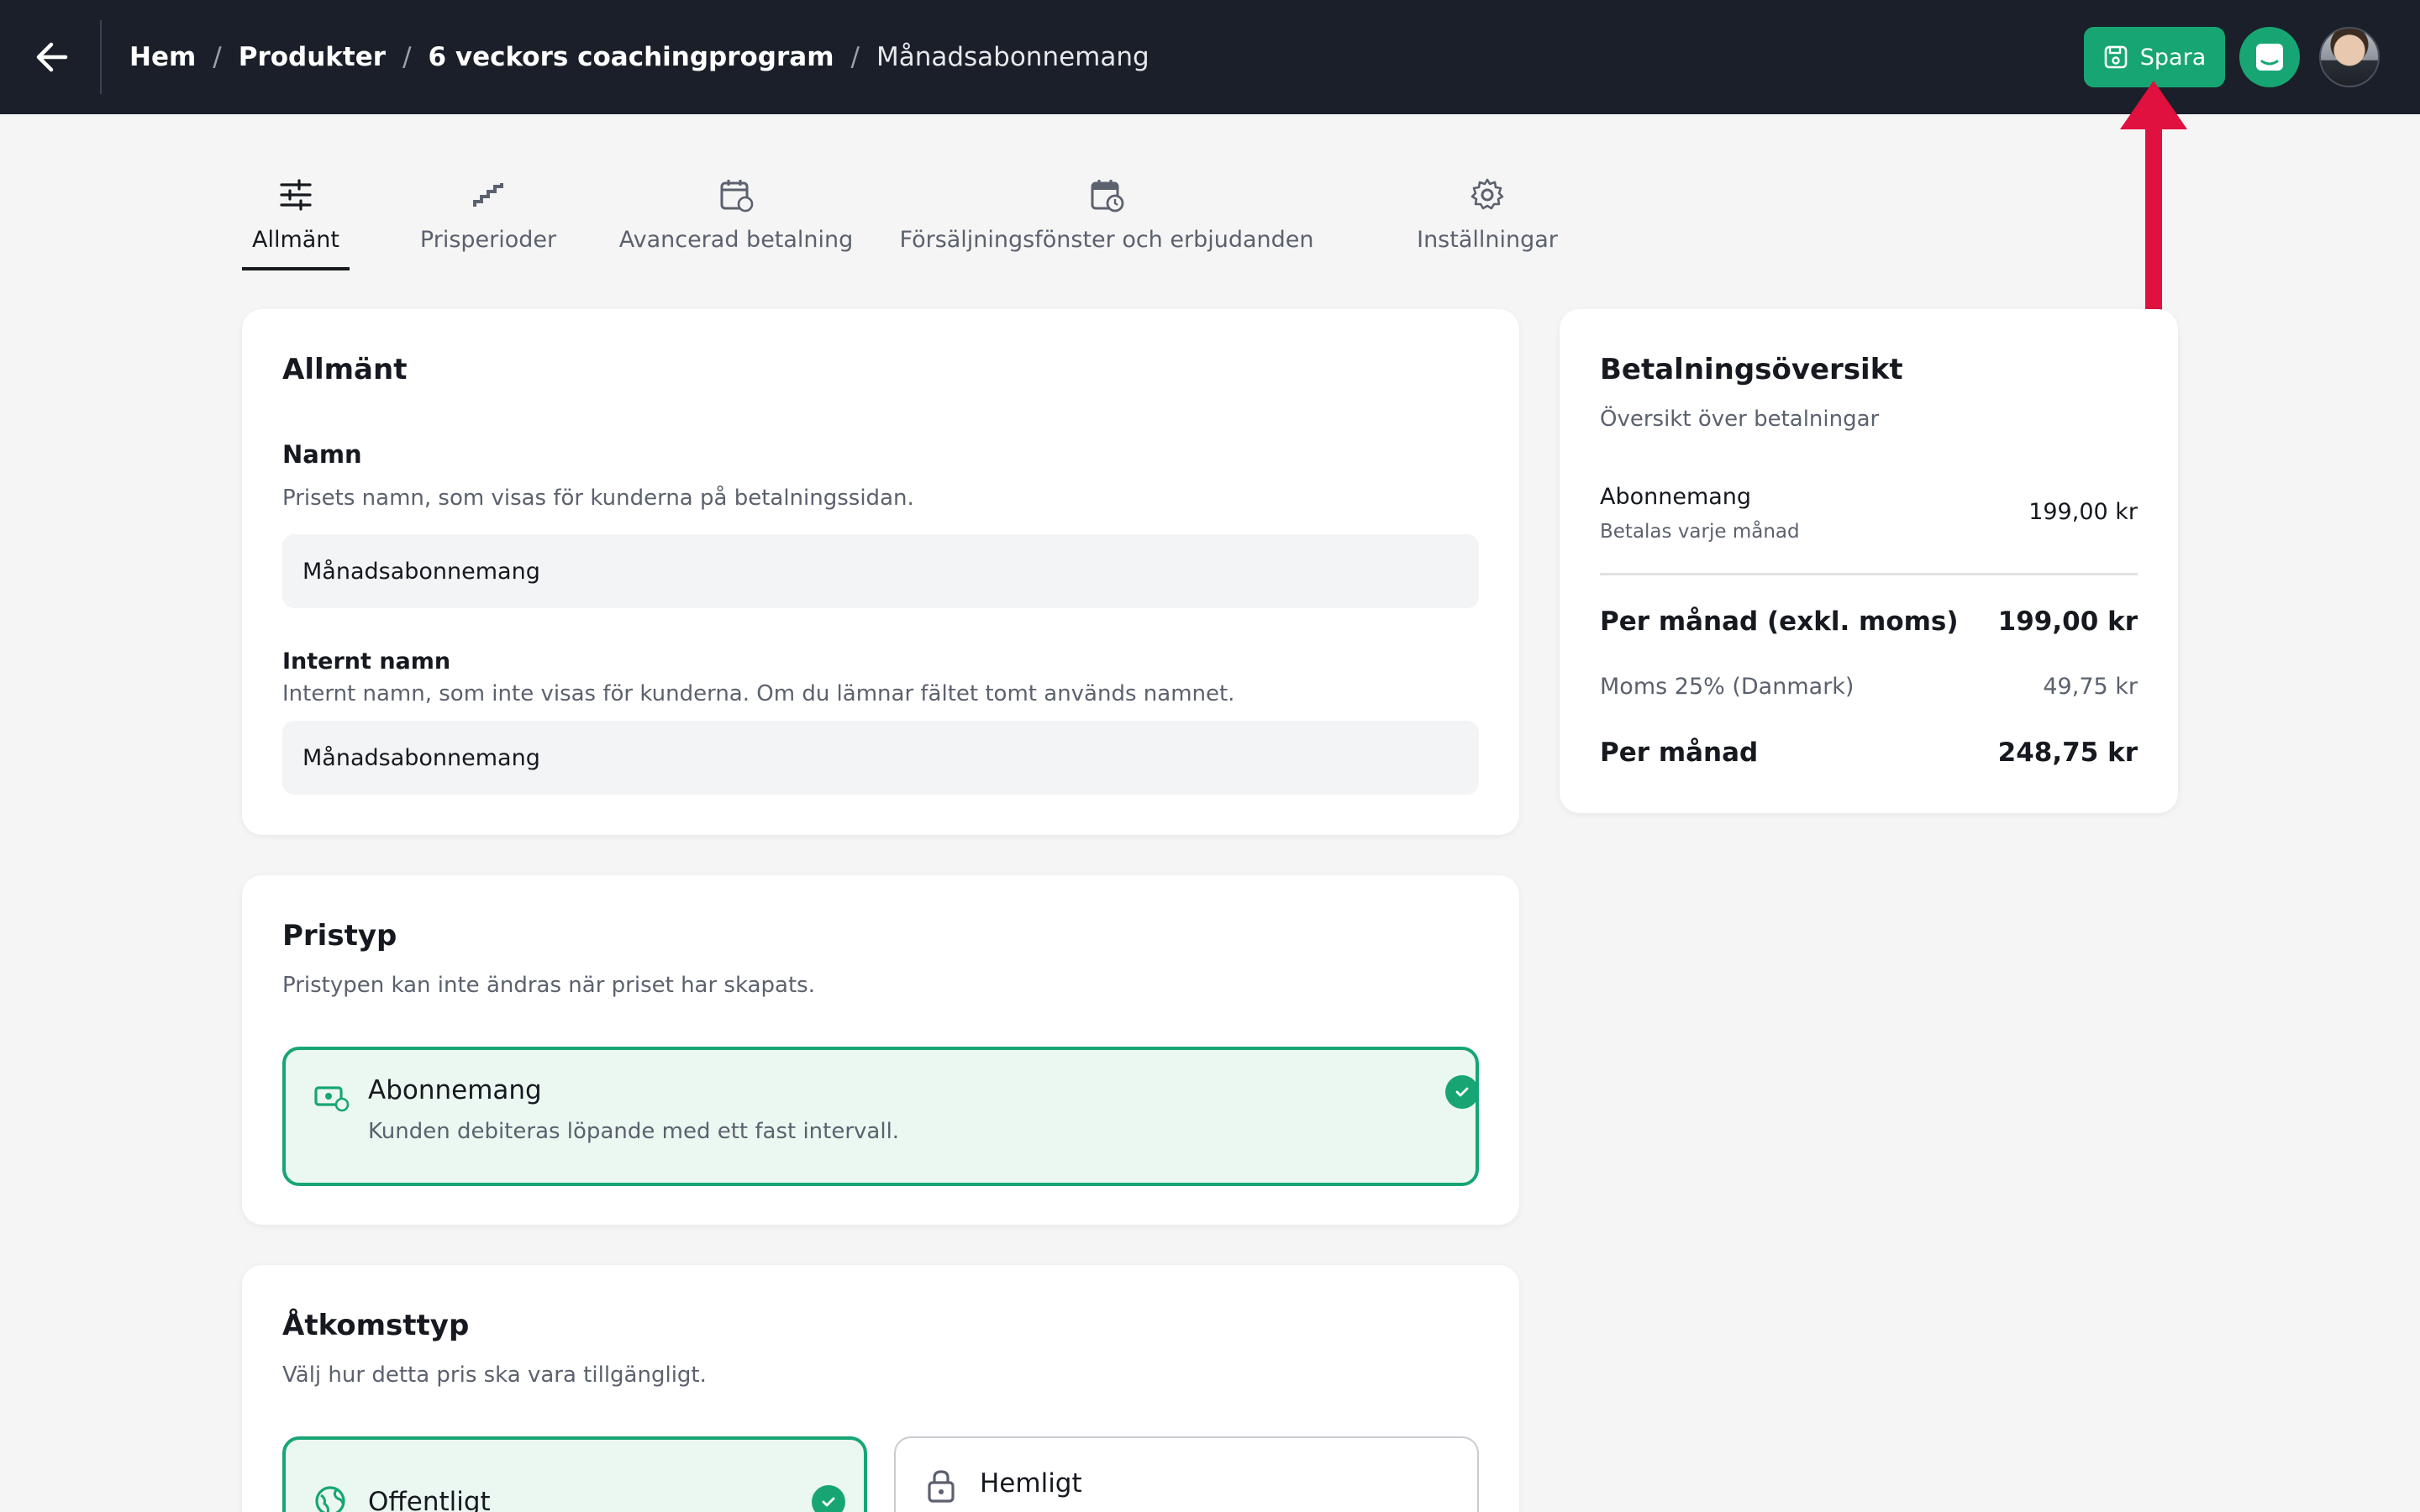 The height and width of the screenshot is (1512, 2420). I want to click on back-button, so click(51, 57).